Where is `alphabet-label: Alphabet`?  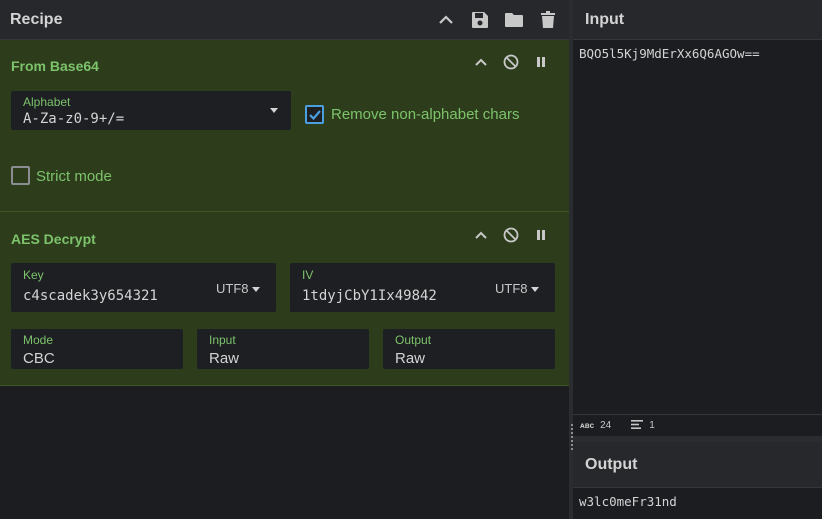 alphabet-label: Alphabet is located at coordinates (47, 102).